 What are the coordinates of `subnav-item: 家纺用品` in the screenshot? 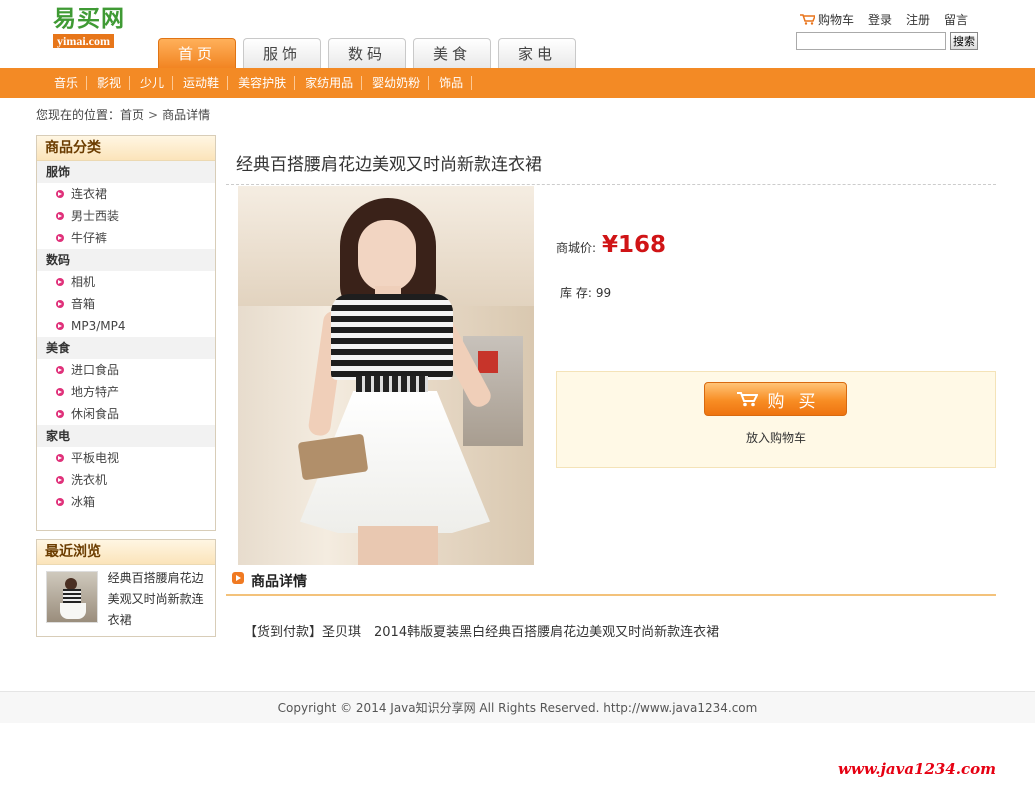 It's located at (329, 83).